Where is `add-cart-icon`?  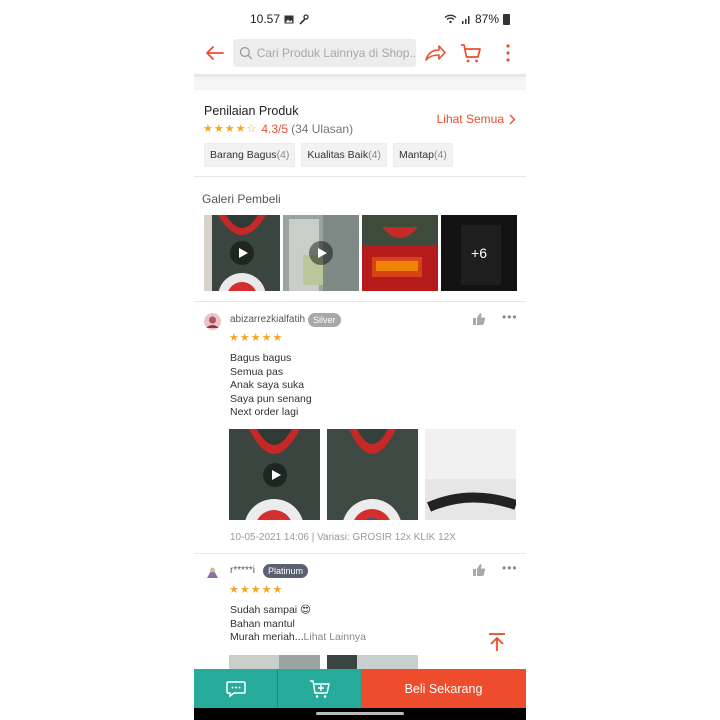 add-cart-icon is located at coordinates (319, 688).